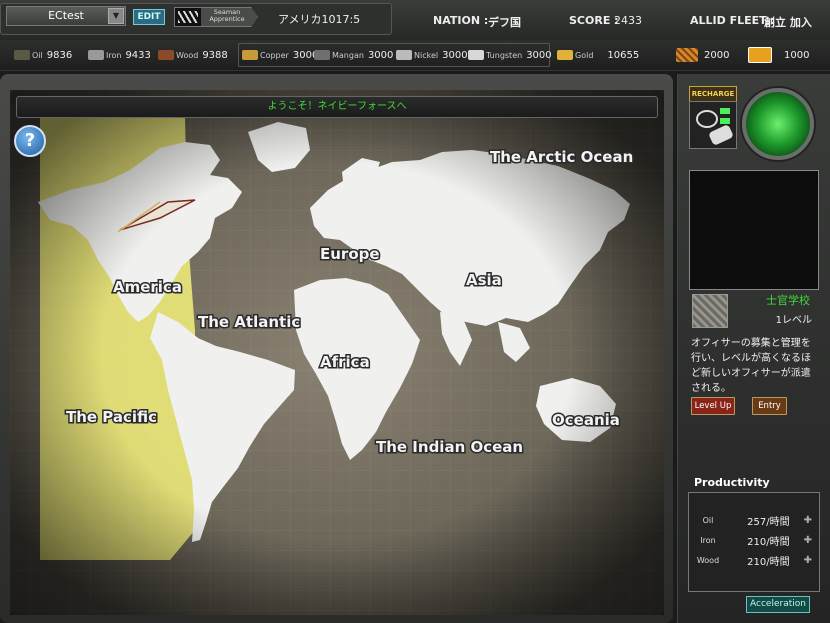 Image resolution: width=830 pixels, height=623 pixels. Describe the element at coordinates (148, 287) in the screenshot. I see `label-america: America` at that location.